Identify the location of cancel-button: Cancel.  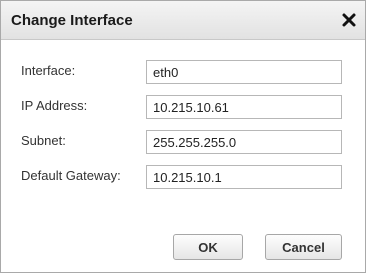
(303, 247).